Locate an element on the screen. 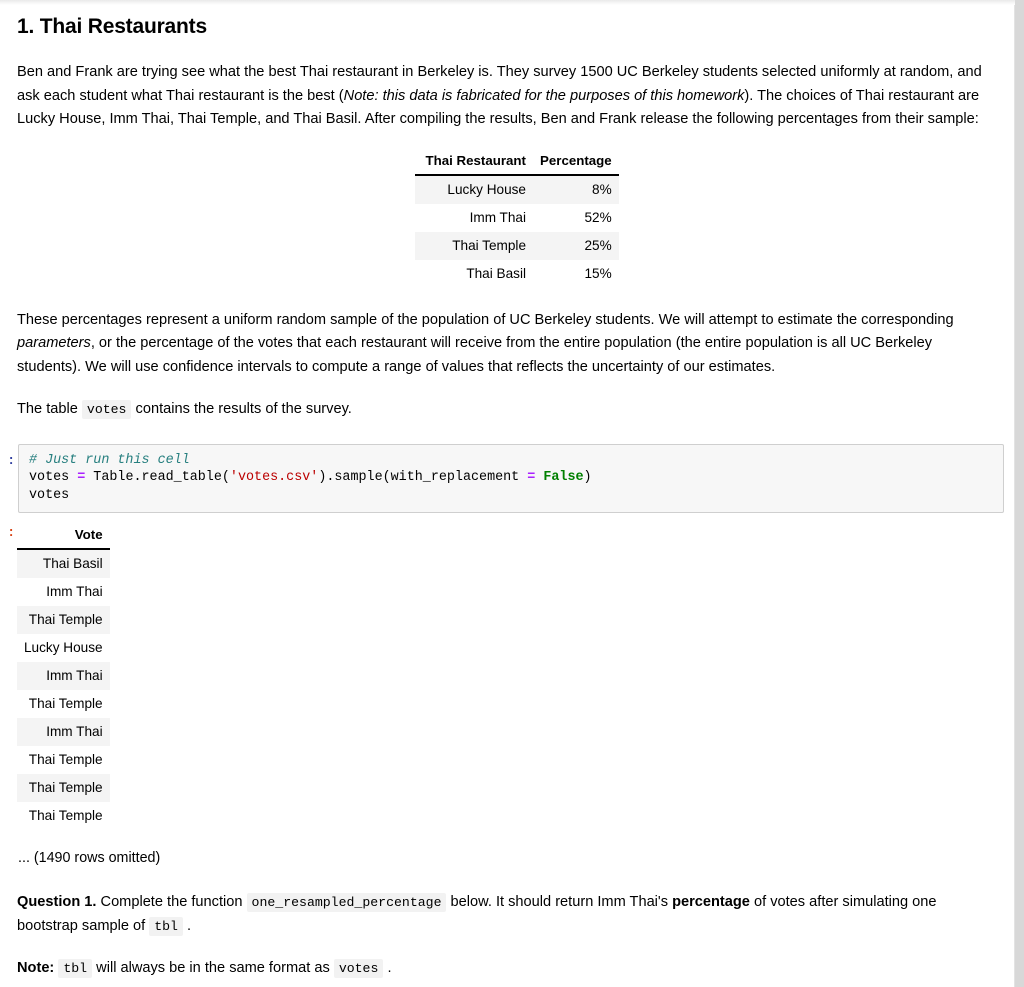 Image resolution: width=1024 pixels, height=987 pixels. question-text-b: below. It should return Imm Thai's is located at coordinates (559, 902).